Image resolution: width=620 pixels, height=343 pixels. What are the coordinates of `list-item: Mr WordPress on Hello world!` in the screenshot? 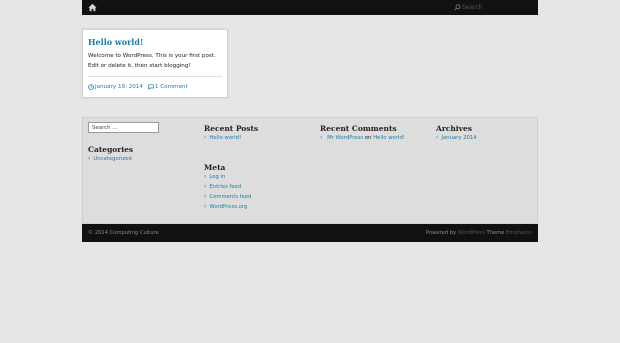 It's located at (362, 138).